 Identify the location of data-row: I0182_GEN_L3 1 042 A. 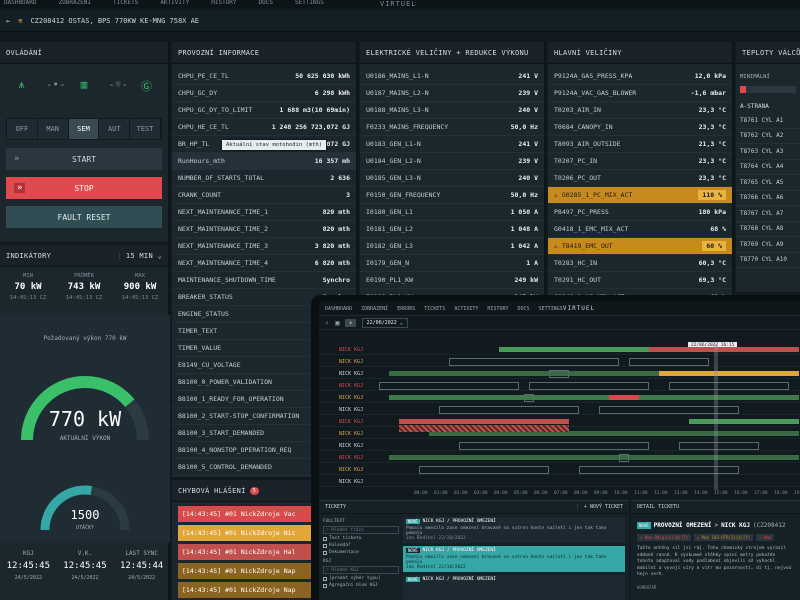
(452, 246).